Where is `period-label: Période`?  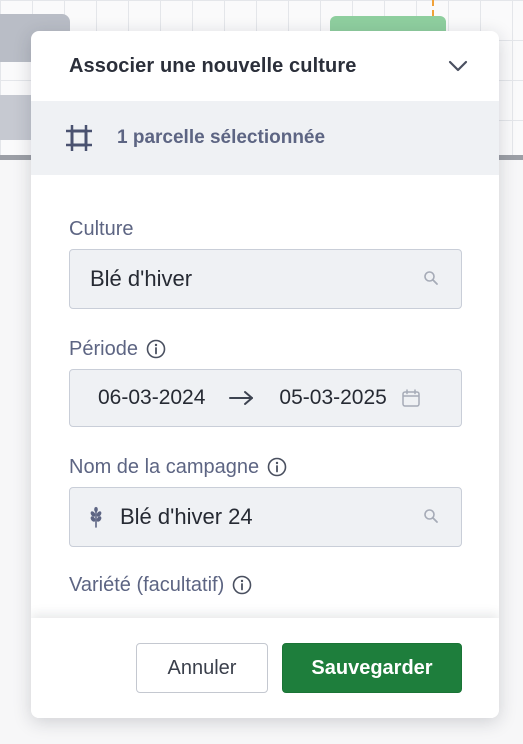
period-label: Période is located at coordinates (103, 348).